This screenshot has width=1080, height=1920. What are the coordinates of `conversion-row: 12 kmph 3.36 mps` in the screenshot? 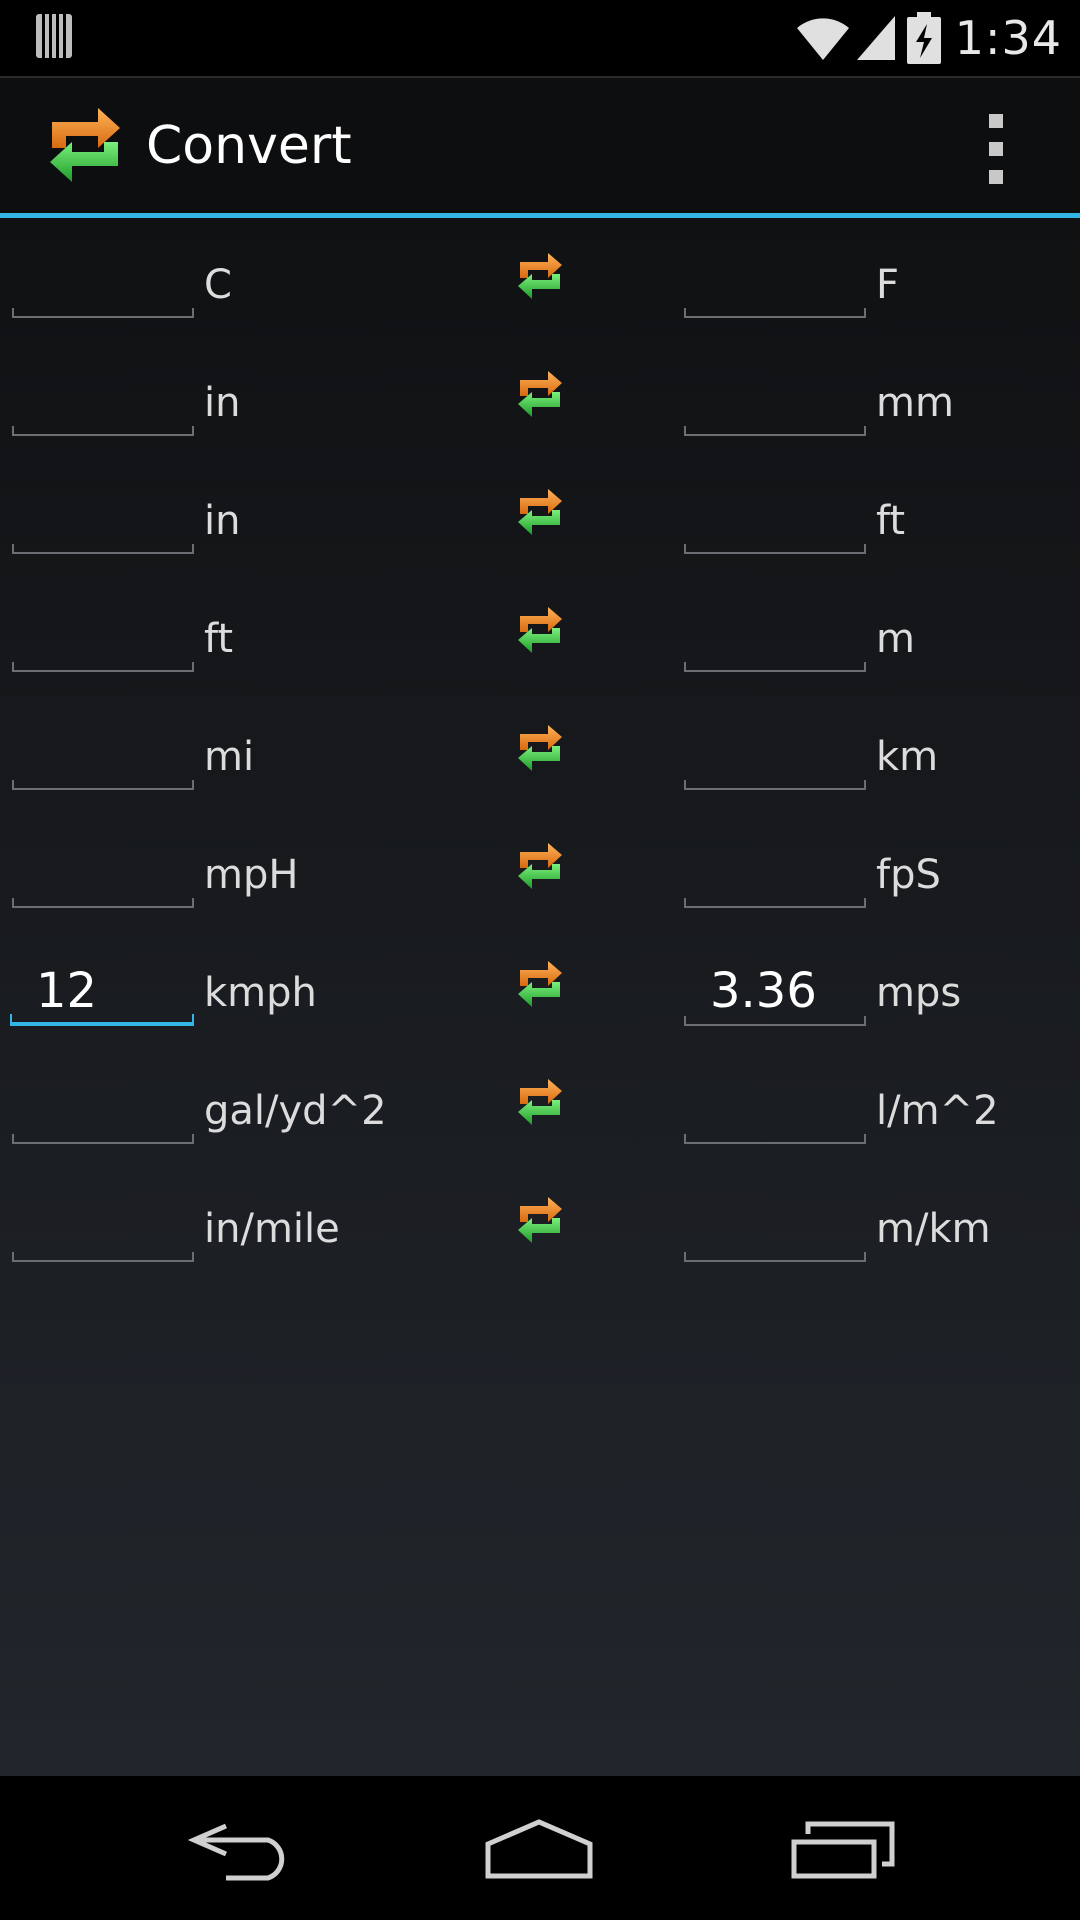 It's located at (540, 985).